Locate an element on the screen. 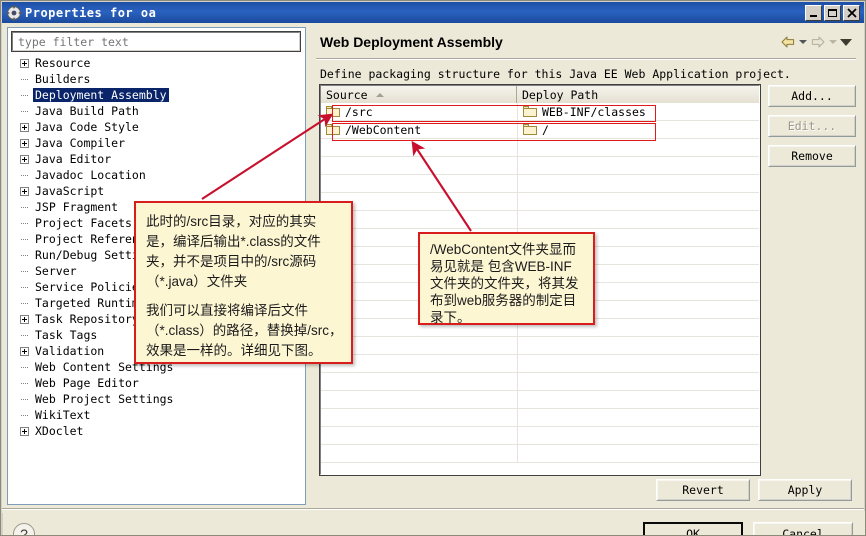 Image resolution: width=866 pixels, height=536 pixels. search-input is located at coordinates (157, 41).